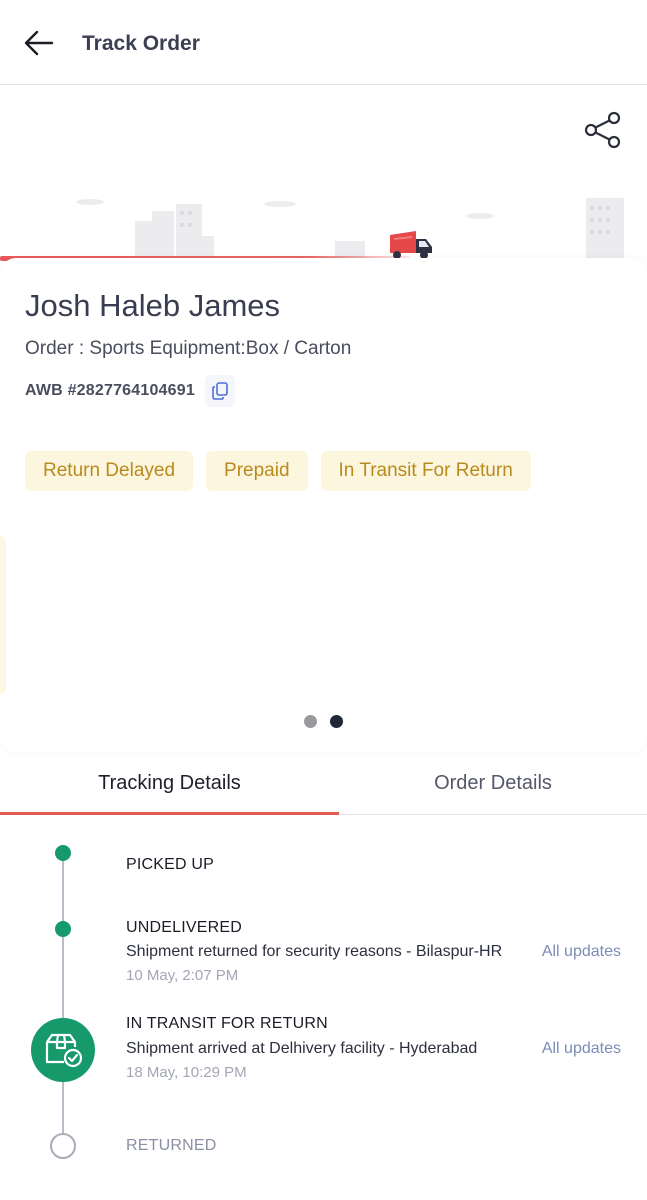 This screenshot has width=647, height=1200. Describe the element at coordinates (170, 864) in the screenshot. I see `timeline-status: PICKED UP` at that location.